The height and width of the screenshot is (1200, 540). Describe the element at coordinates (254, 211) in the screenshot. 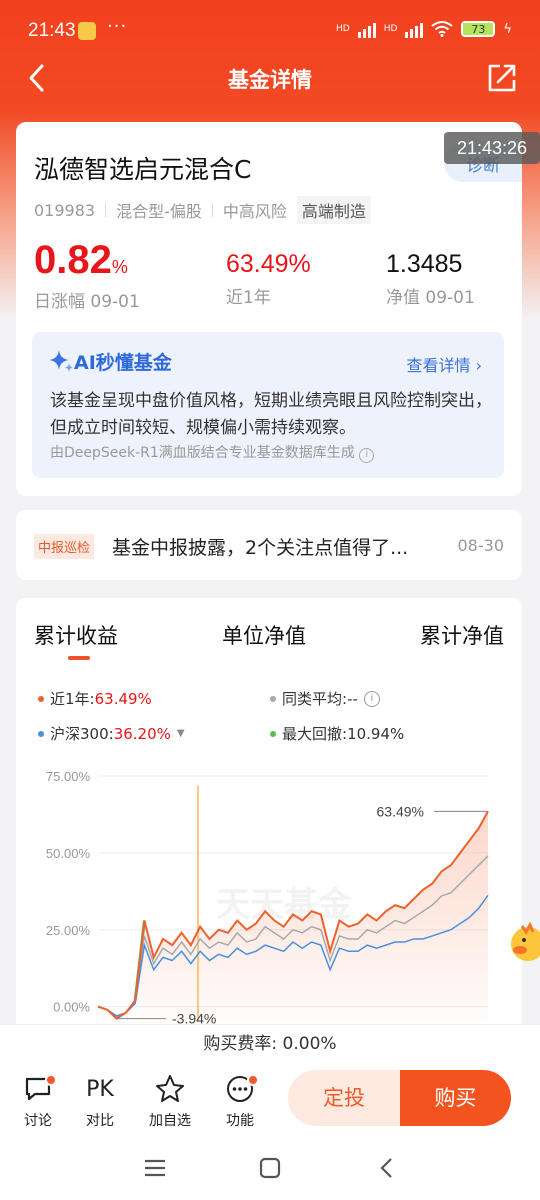

I see `fund-risk: 中高风险` at that location.